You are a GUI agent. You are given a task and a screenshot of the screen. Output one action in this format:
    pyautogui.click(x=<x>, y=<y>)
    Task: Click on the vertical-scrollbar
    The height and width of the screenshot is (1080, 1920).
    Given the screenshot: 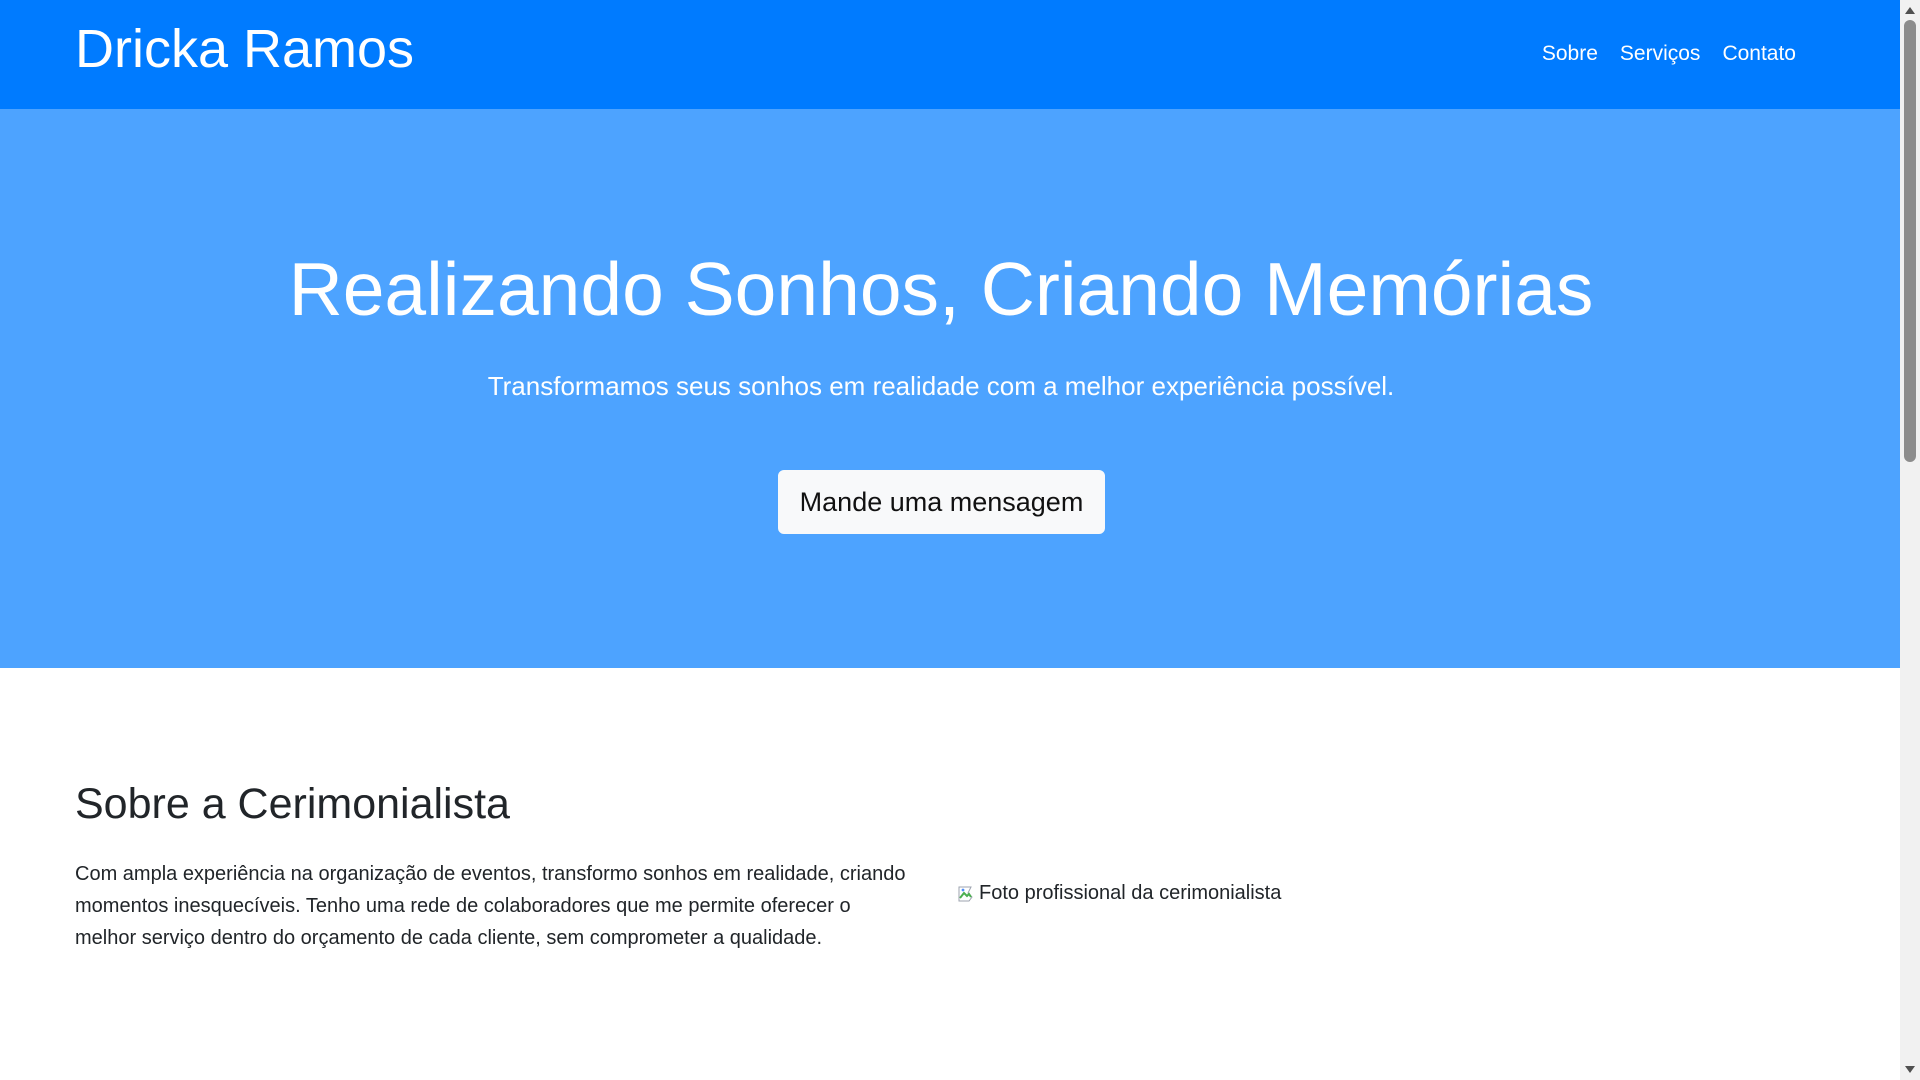 What is the action you would take?
    pyautogui.click(x=1910, y=540)
    